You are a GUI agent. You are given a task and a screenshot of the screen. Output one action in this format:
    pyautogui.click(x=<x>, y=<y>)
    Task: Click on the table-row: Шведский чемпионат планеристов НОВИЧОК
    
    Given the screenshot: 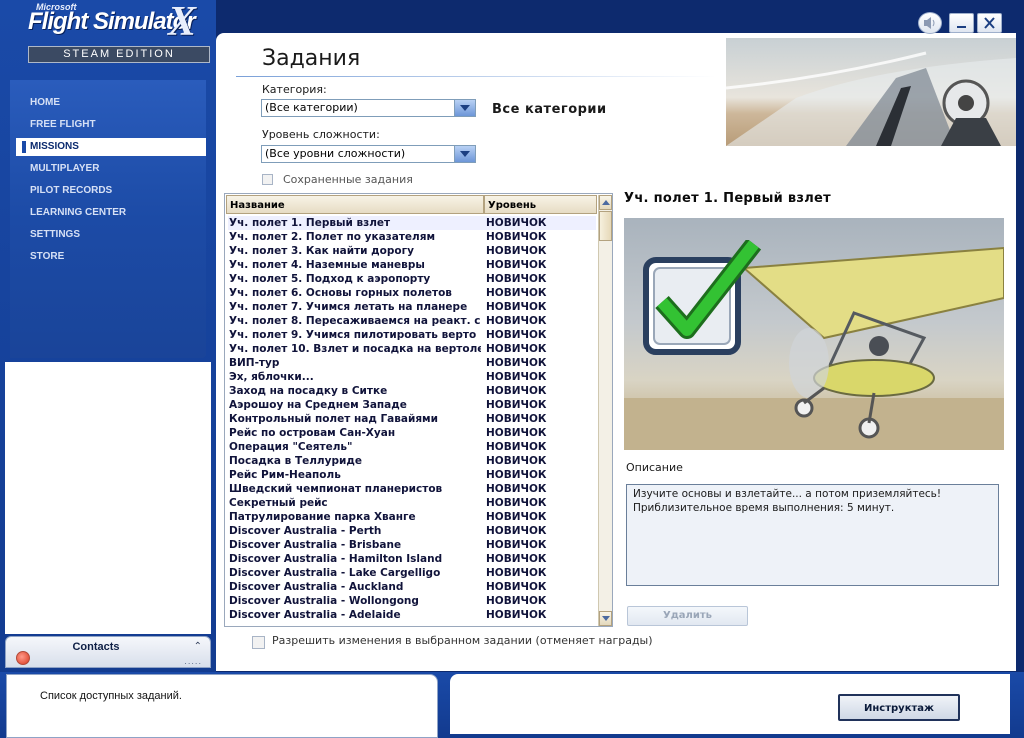 What is the action you would take?
    pyautogui.click(x=412, y=489)
    